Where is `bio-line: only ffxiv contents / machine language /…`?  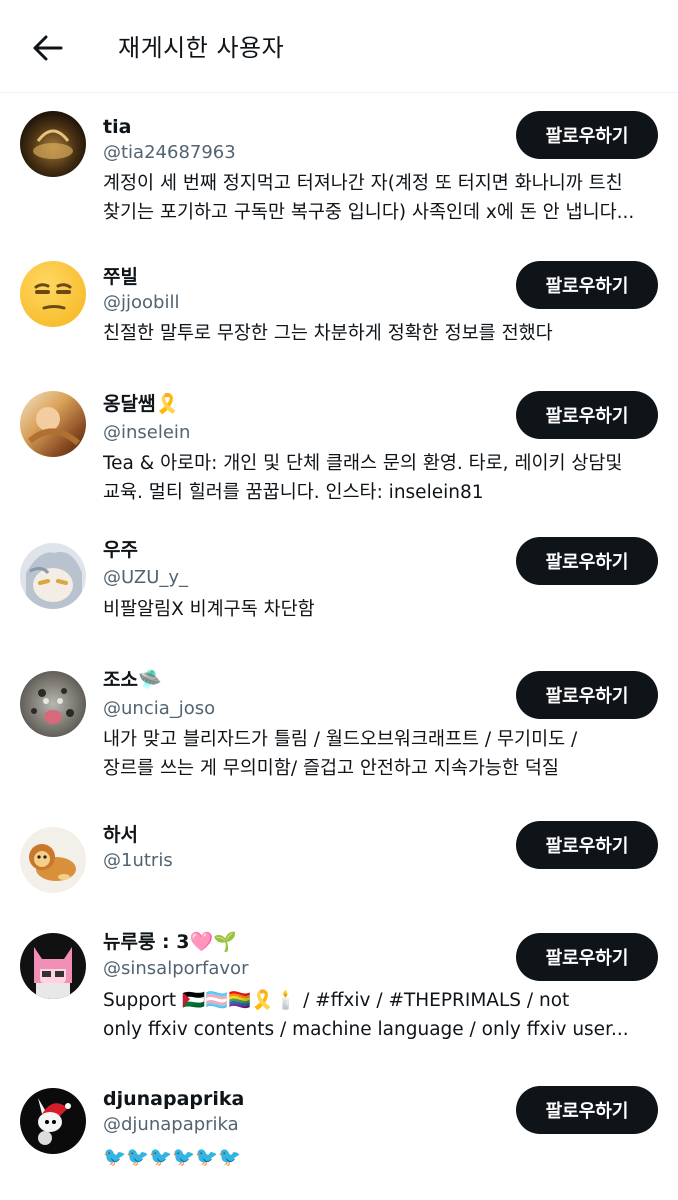 bio-line: only ffxiv contents / machine language /… is located at coordinates (366, 1029).